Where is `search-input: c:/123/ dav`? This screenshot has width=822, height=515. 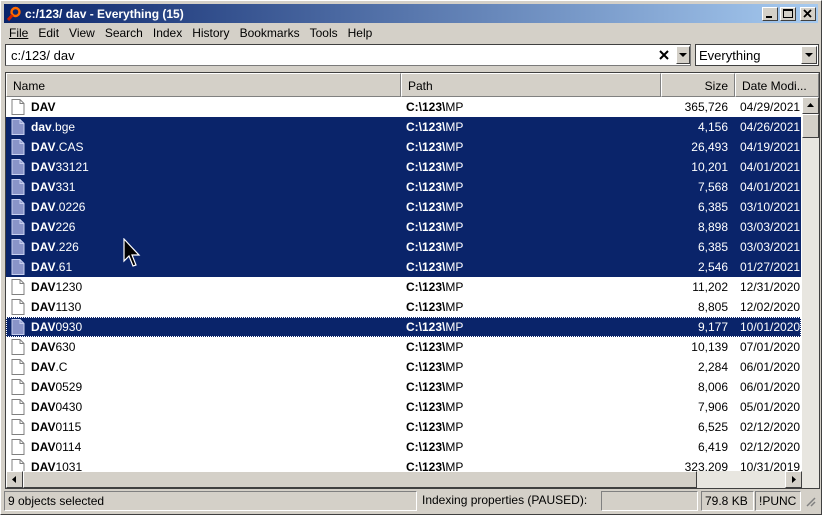 search-input: c:/123/ dav is located at coordinates (348, 55).